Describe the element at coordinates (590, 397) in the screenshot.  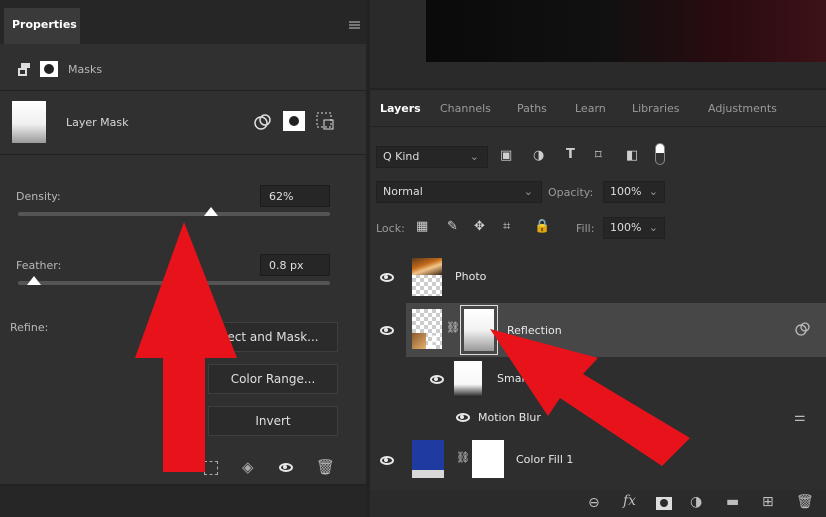
I see `diagonal-arrow-annotation` at that location.